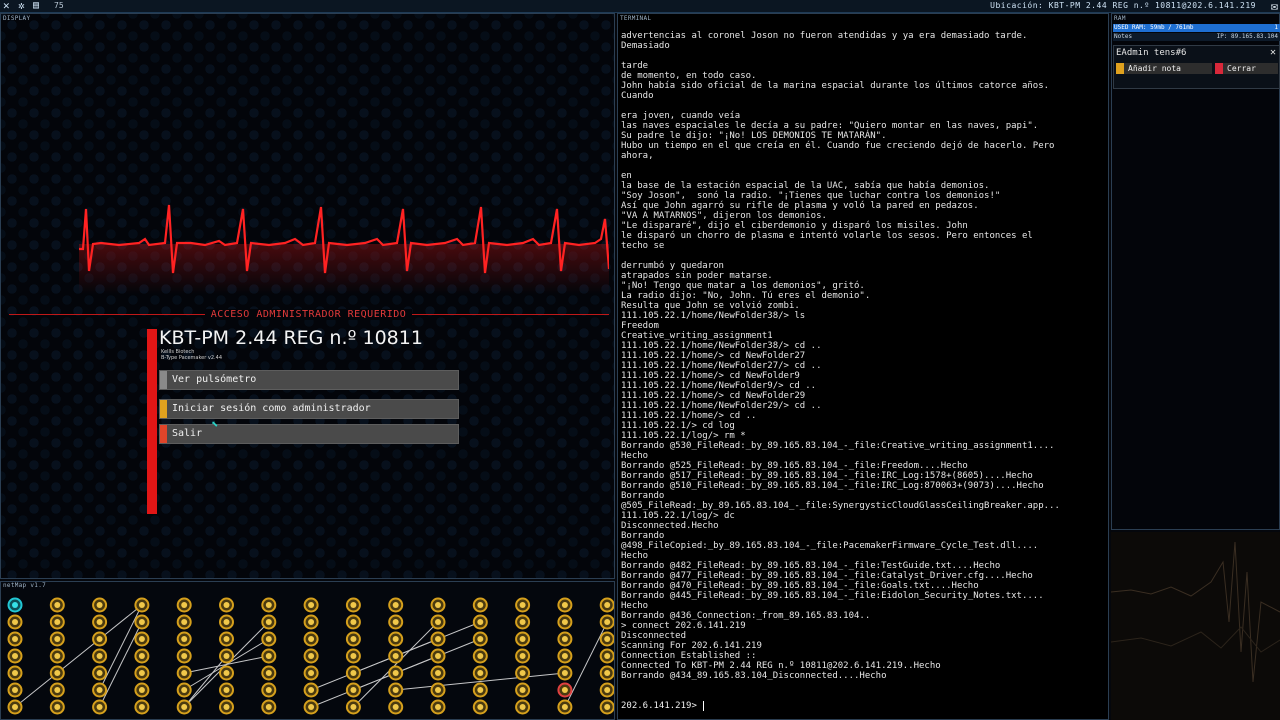 This screenshot has height=720, width=1280. What do you see at coordinates (309, 380) in the screenshot?
I see `view-monitor-button: Ver pulsómetro` at bounding box center [309, 380].